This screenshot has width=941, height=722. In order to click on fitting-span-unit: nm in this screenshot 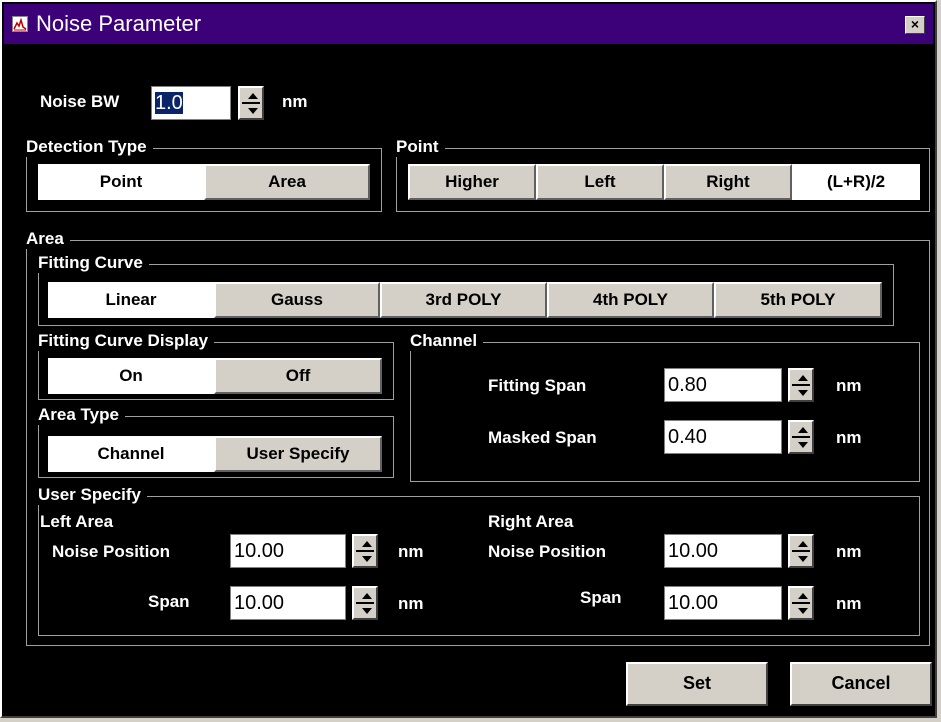, I will do `click(849, 385)`.